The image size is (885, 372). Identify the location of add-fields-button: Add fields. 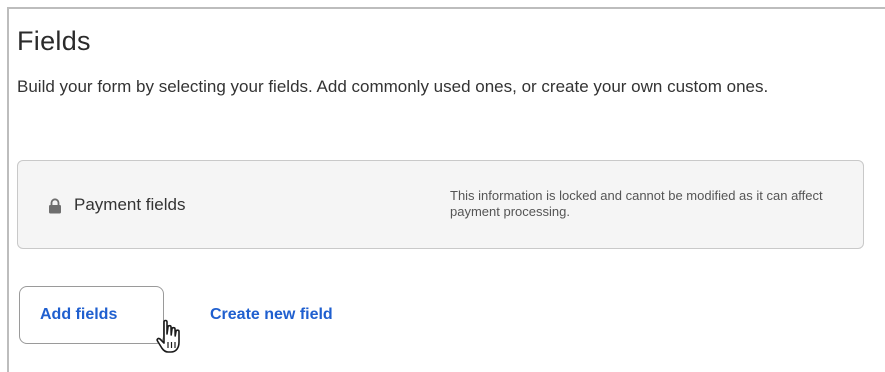
(91, 315).